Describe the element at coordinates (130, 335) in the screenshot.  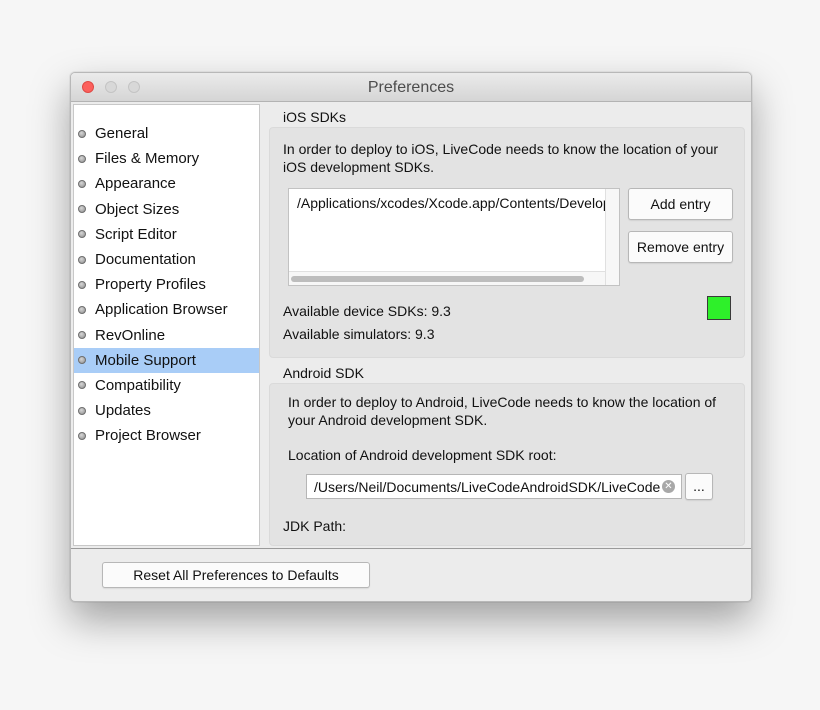
I see `sidebar-item-label: RevOnline` at that location.